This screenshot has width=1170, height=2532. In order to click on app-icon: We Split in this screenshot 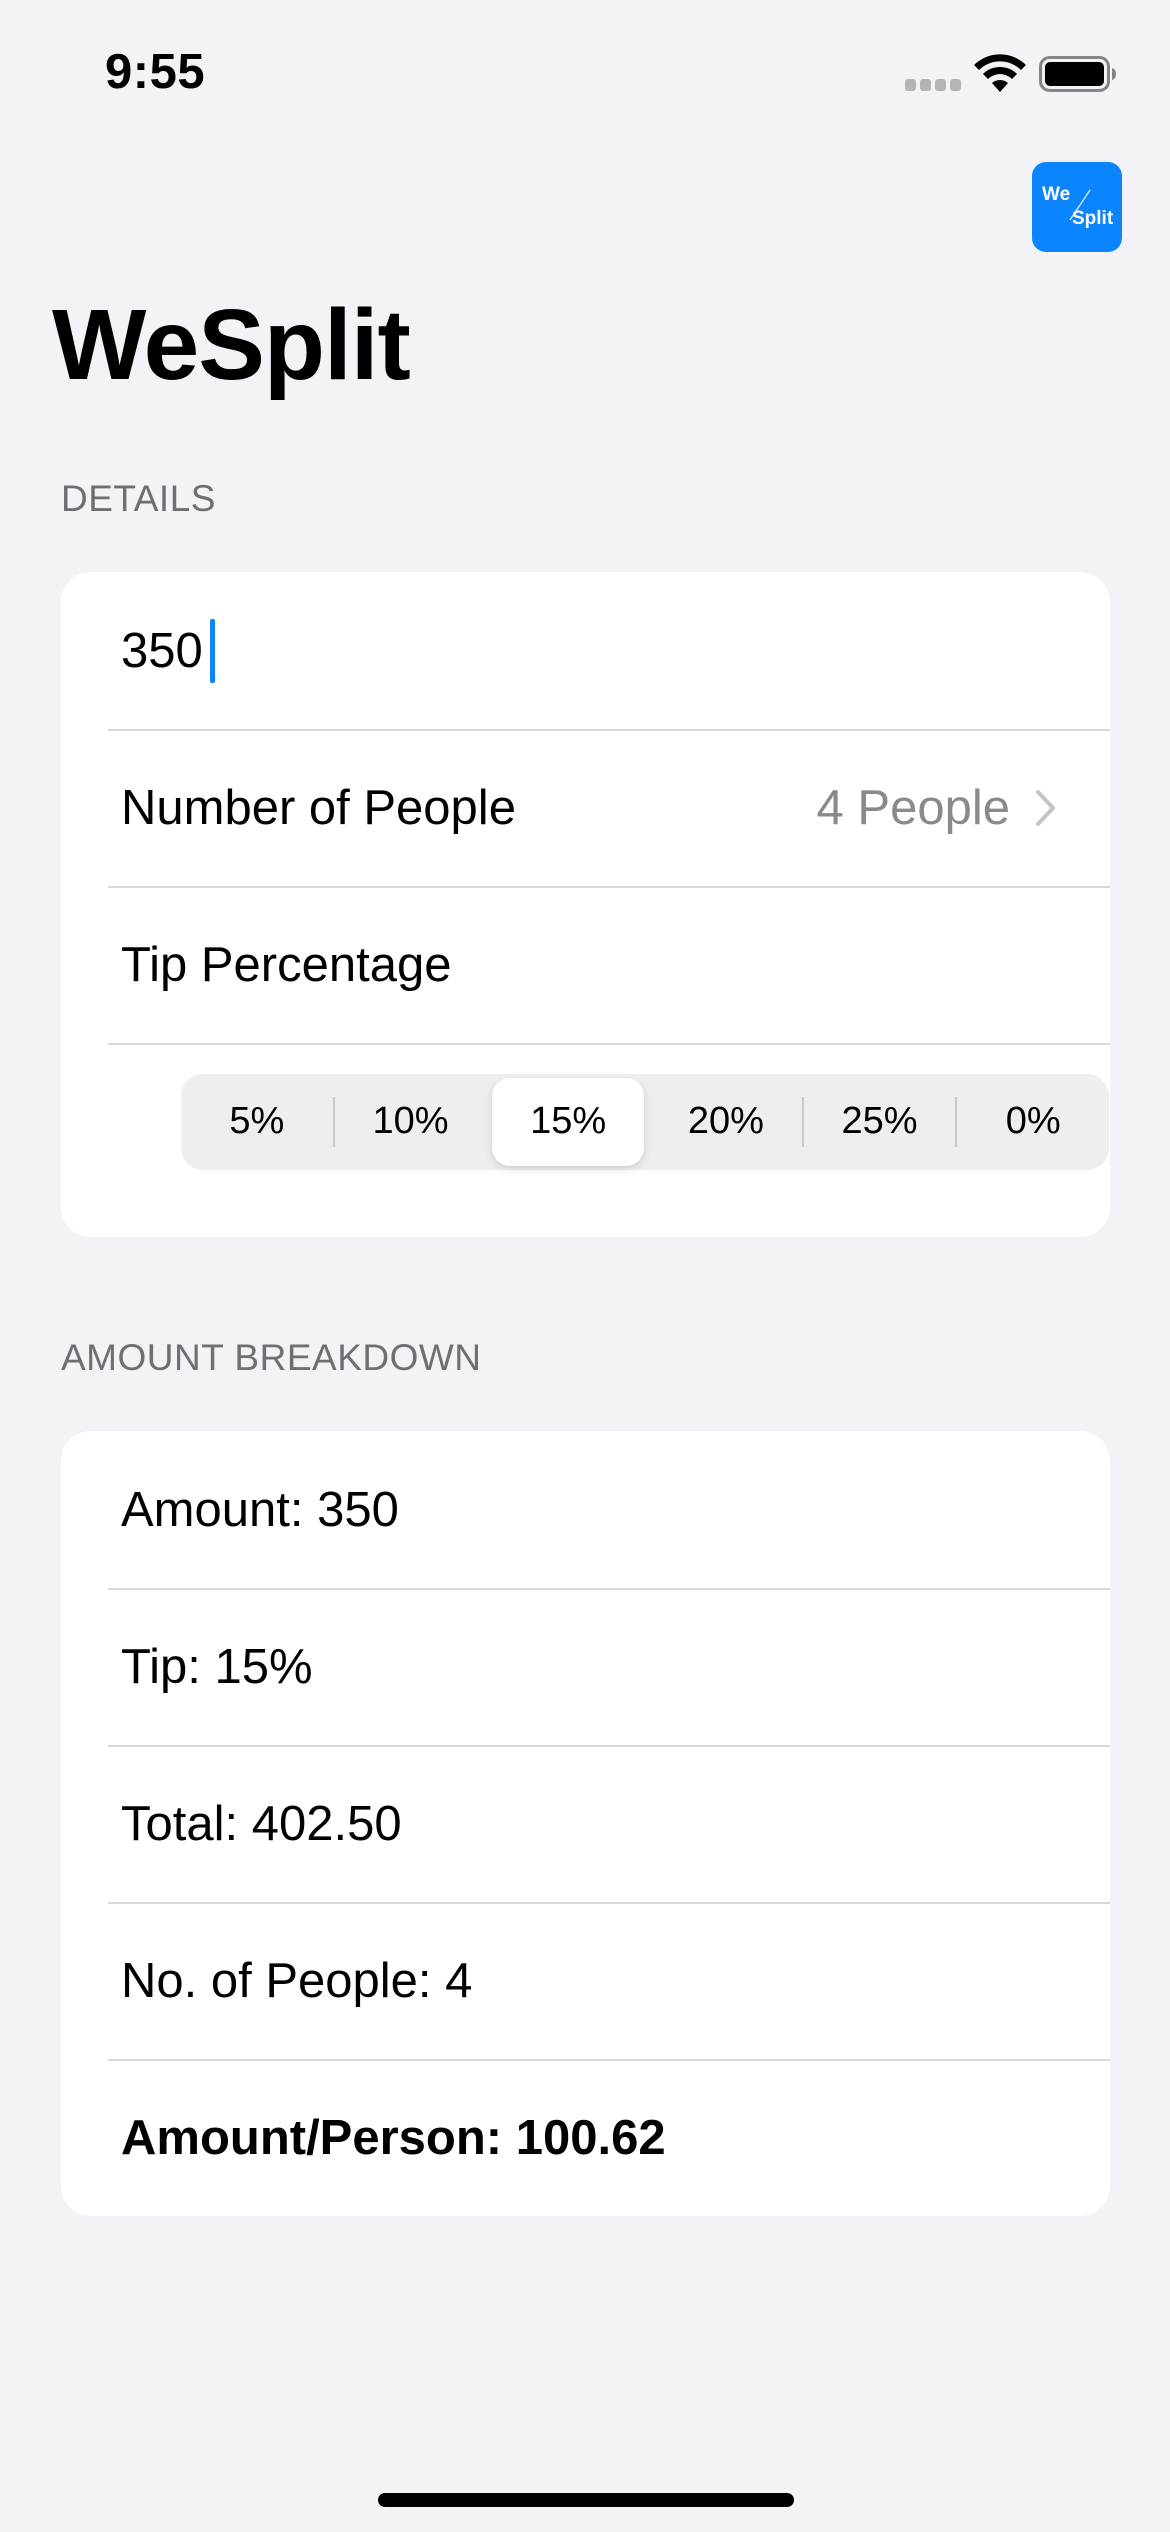, I will do `click(1077, 207)`.